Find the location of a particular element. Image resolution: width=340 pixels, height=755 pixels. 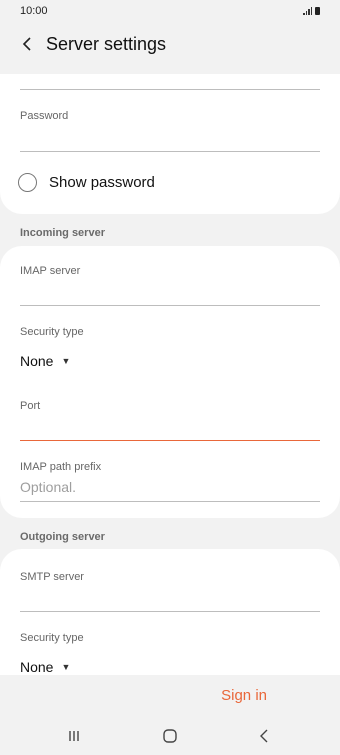

imap-path-prefix-underline is located at coordinates (170, 501).